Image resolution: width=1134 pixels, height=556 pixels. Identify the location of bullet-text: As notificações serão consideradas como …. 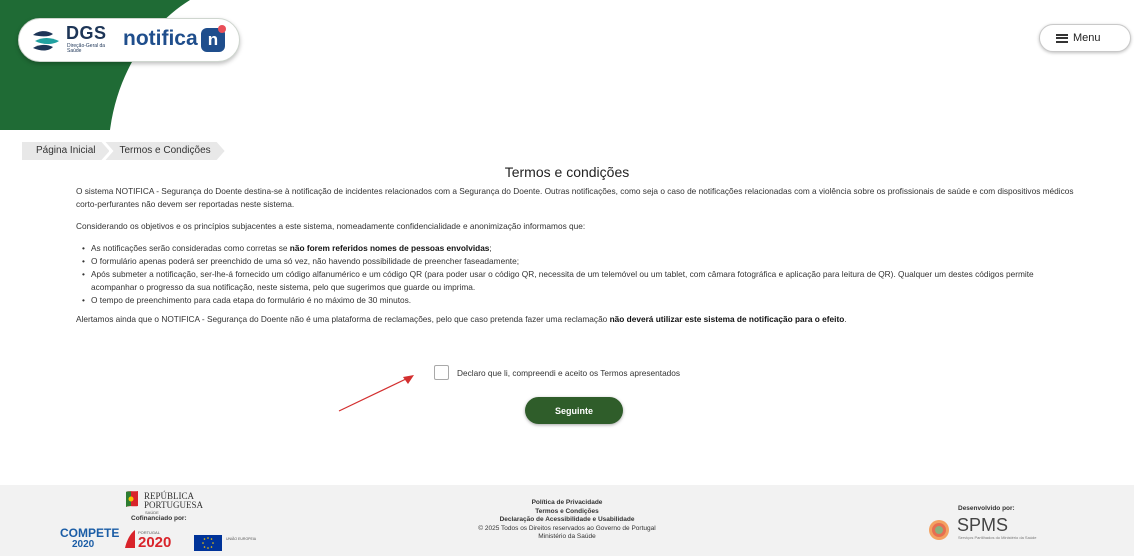
(190, 248).